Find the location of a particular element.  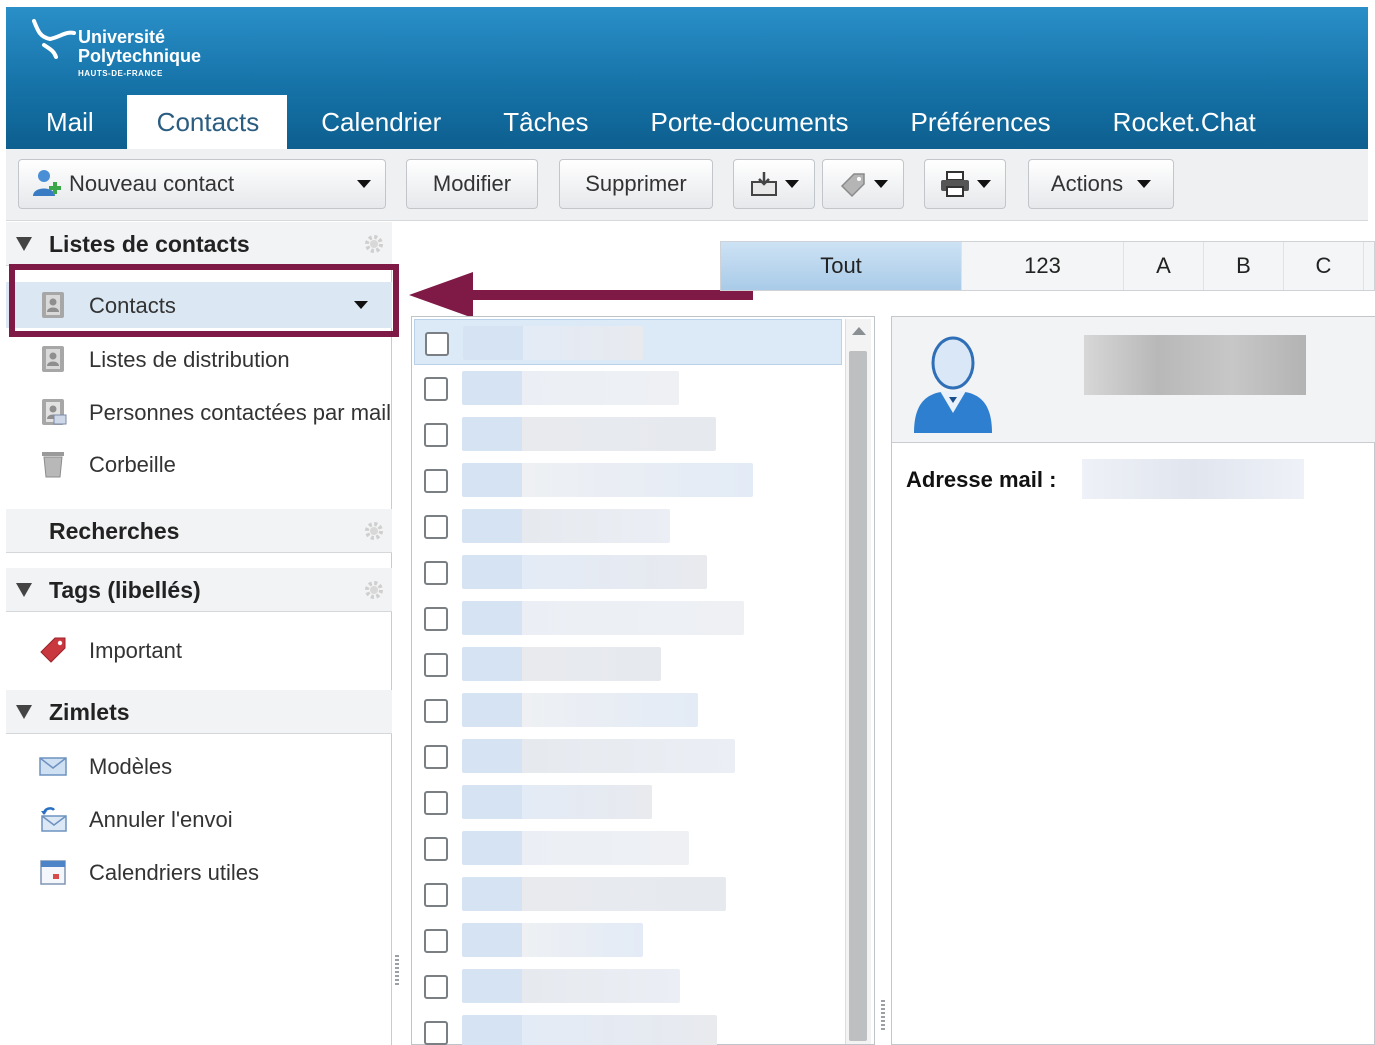

new-contact-dropdown-icon is located at coordinates (364, 184).